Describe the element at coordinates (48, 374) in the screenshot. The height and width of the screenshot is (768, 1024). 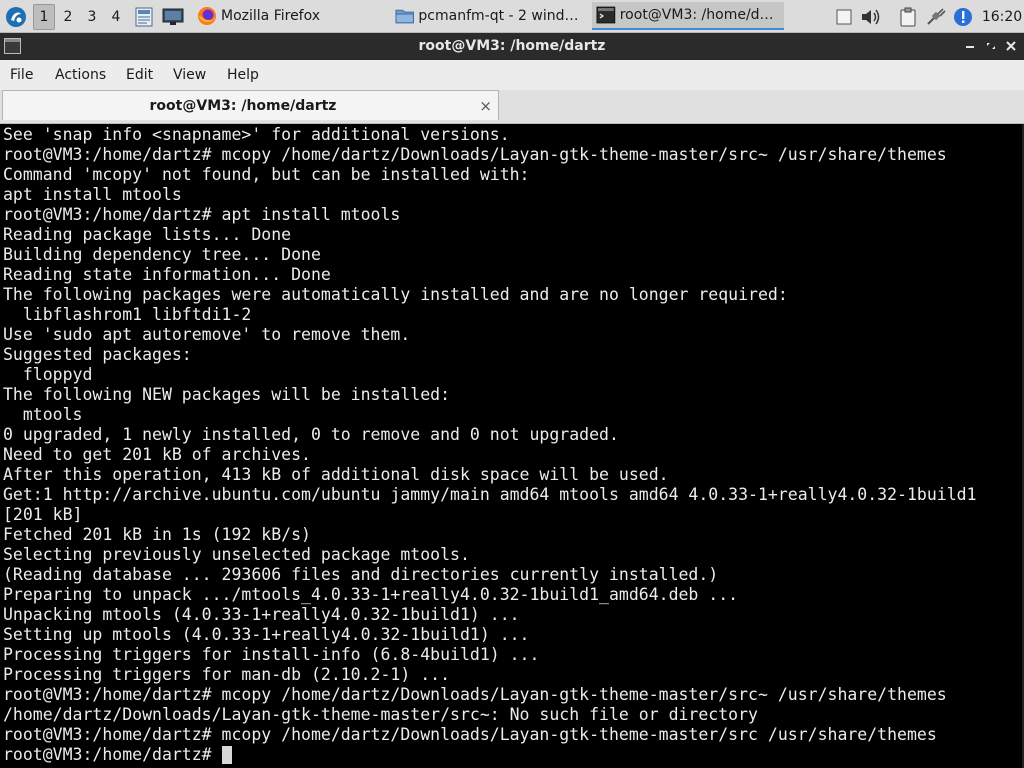
I see `terminal-line: floppyd` at that location.